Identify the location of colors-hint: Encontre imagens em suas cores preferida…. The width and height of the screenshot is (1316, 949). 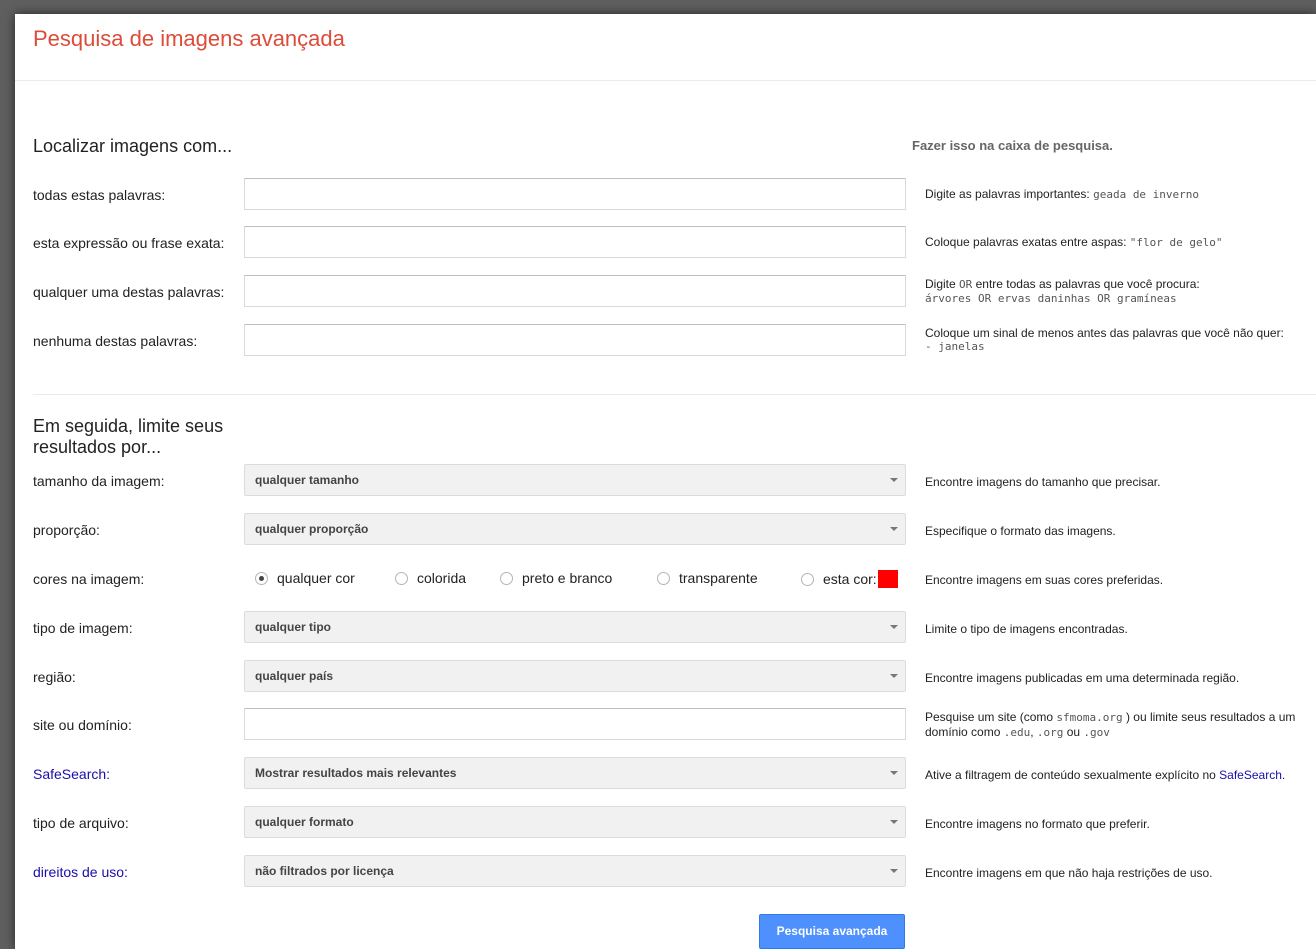
(1044, 580).